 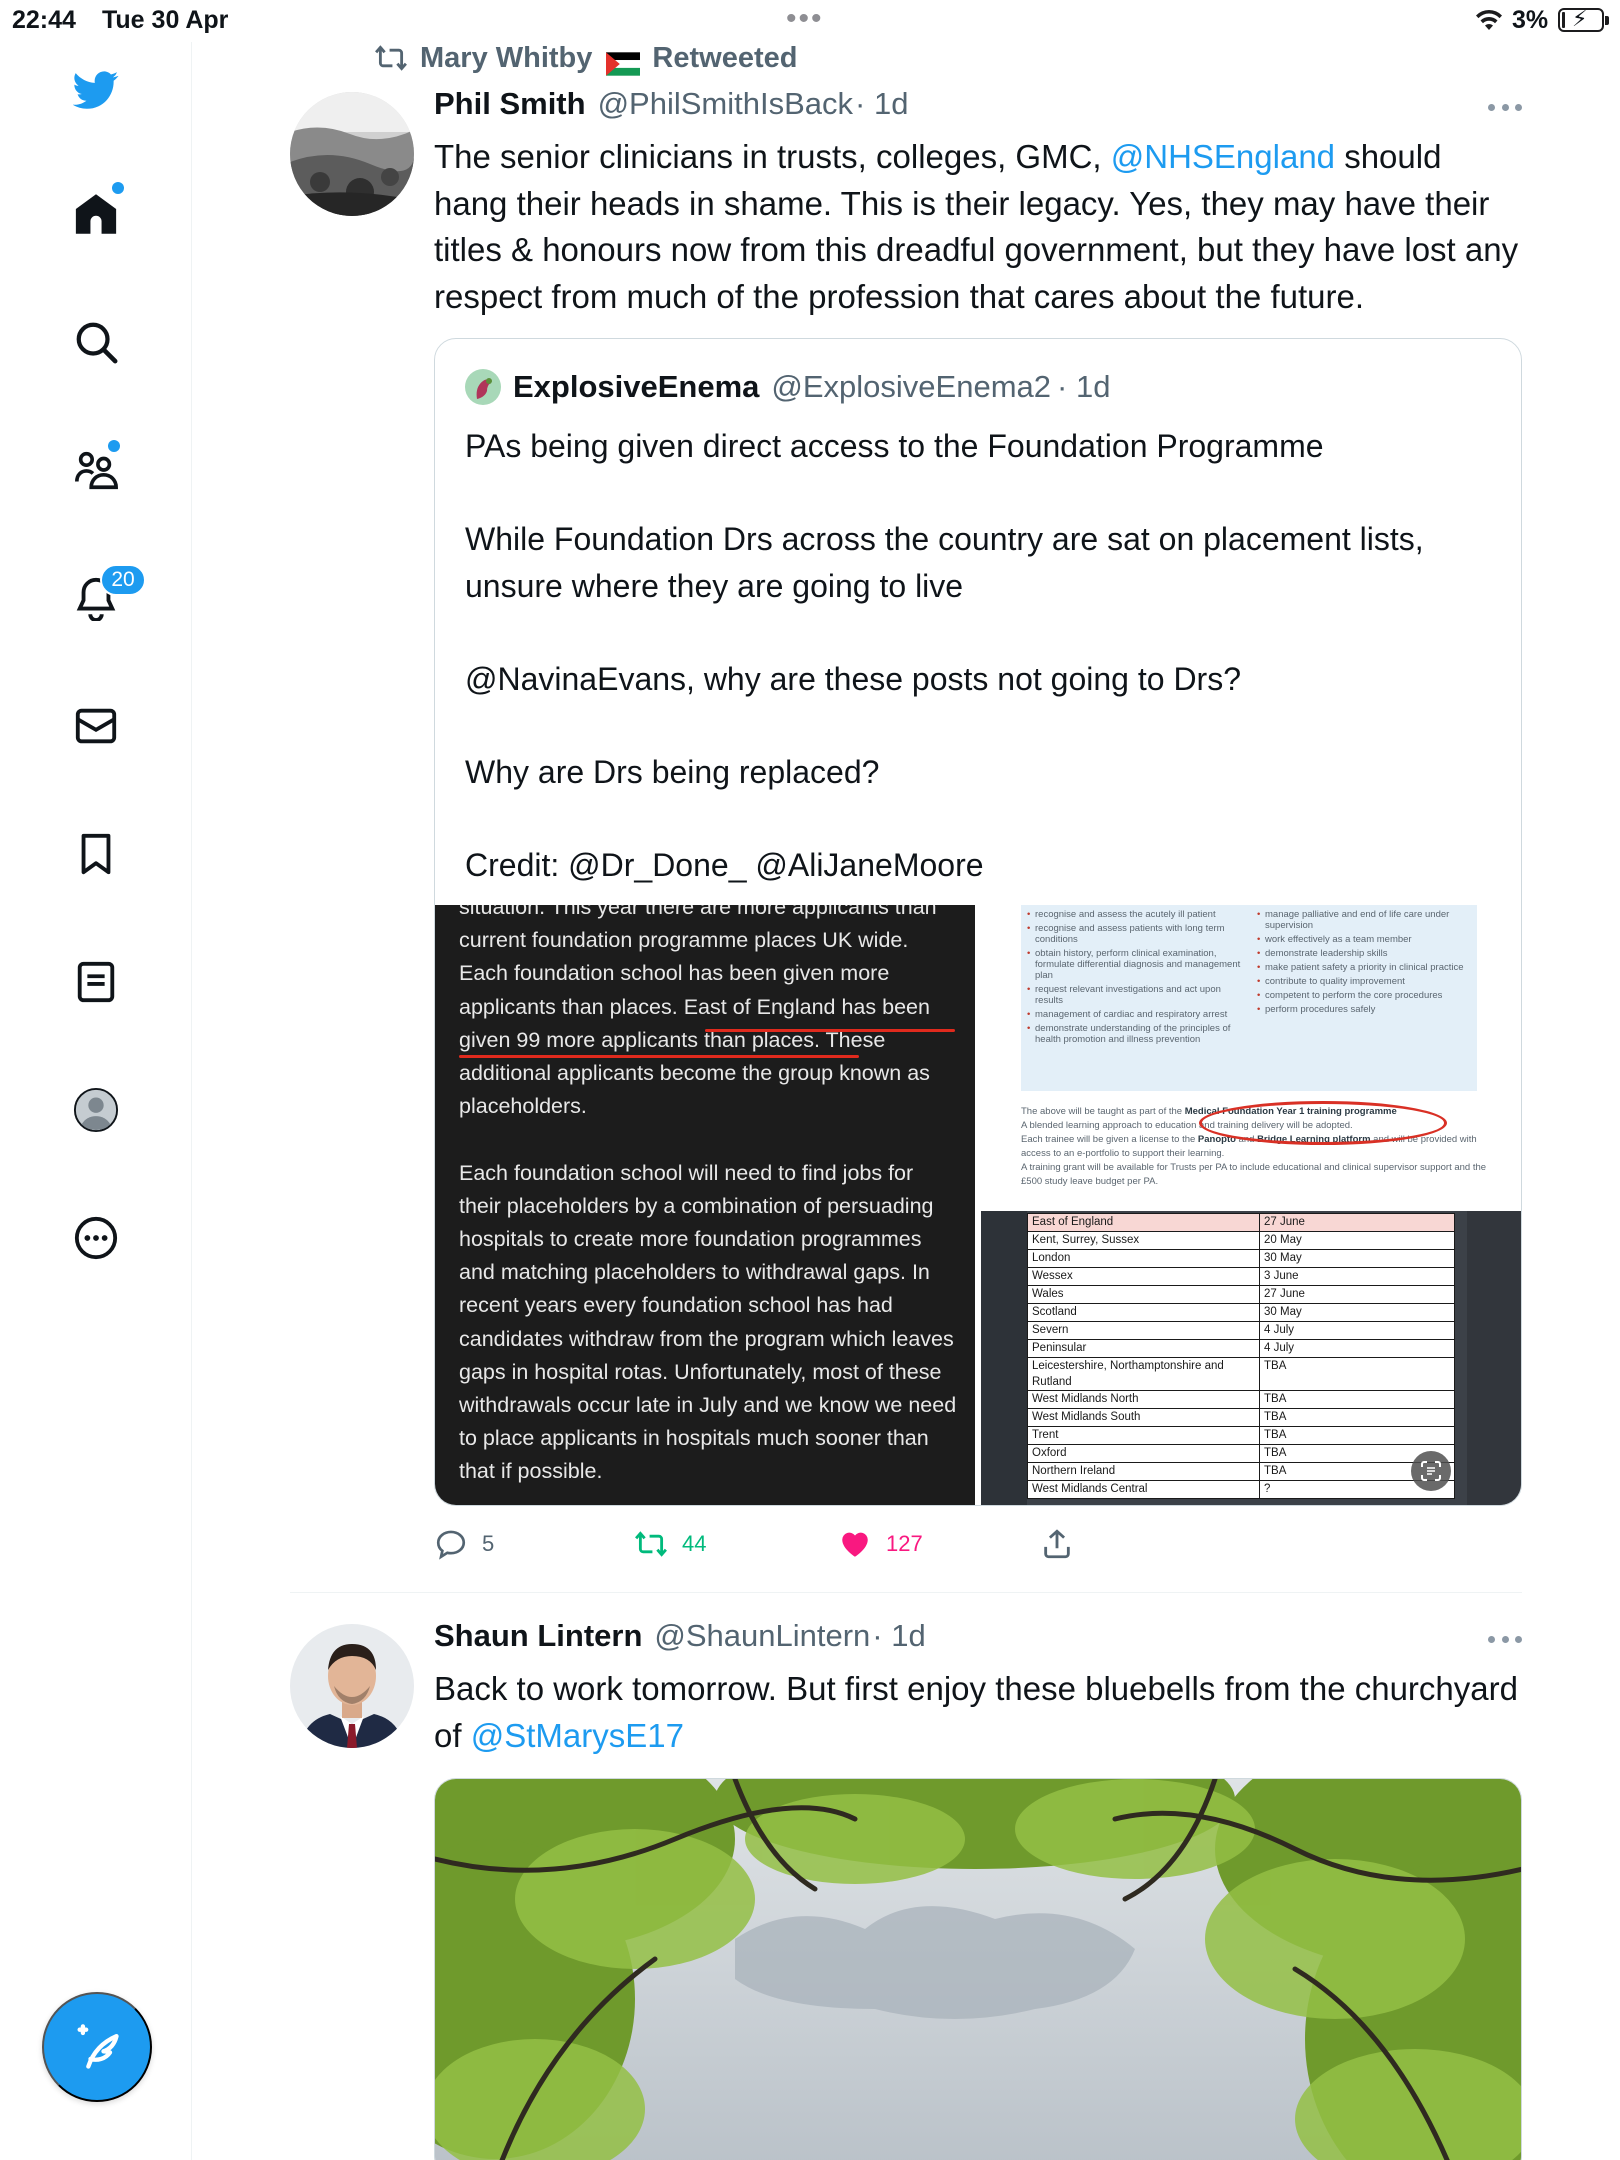 What do you see at coordinates (1357, 1294) in the screenshot?
I see `table-cell: 27 June` at bounding box center [1357, 1294].